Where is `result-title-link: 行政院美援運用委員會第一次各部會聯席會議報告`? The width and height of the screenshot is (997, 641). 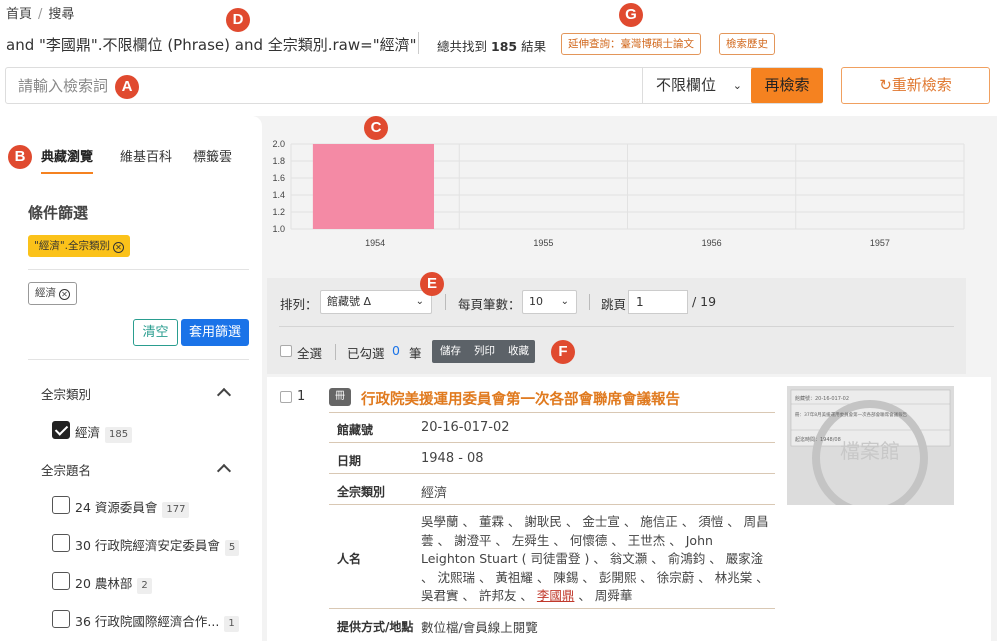 result-title-link: 行政院美援運用委員會第一次各部會聯席會議報告 is located at coordinates (520, 398).